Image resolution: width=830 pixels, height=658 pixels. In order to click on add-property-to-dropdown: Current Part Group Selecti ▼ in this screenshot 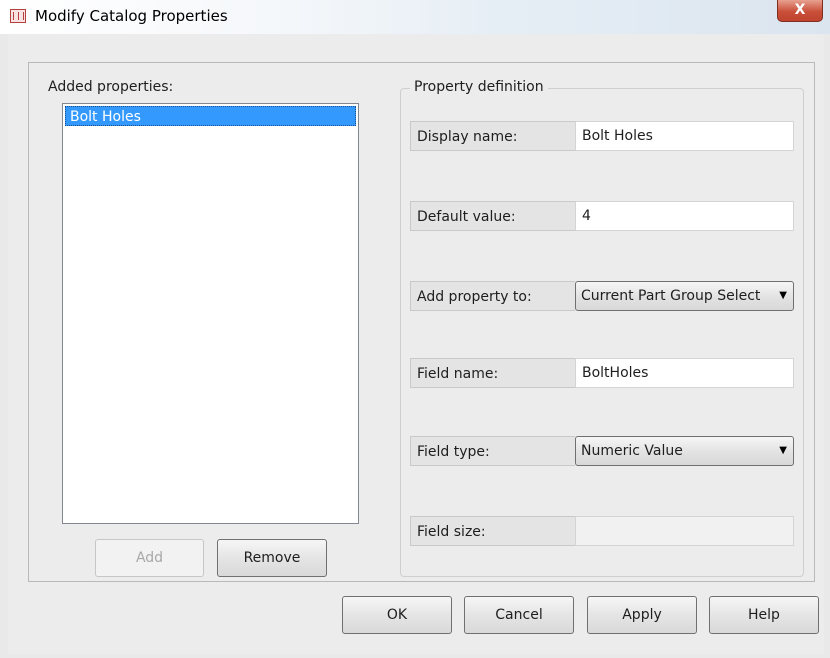, I will do `click(684, 296)`.